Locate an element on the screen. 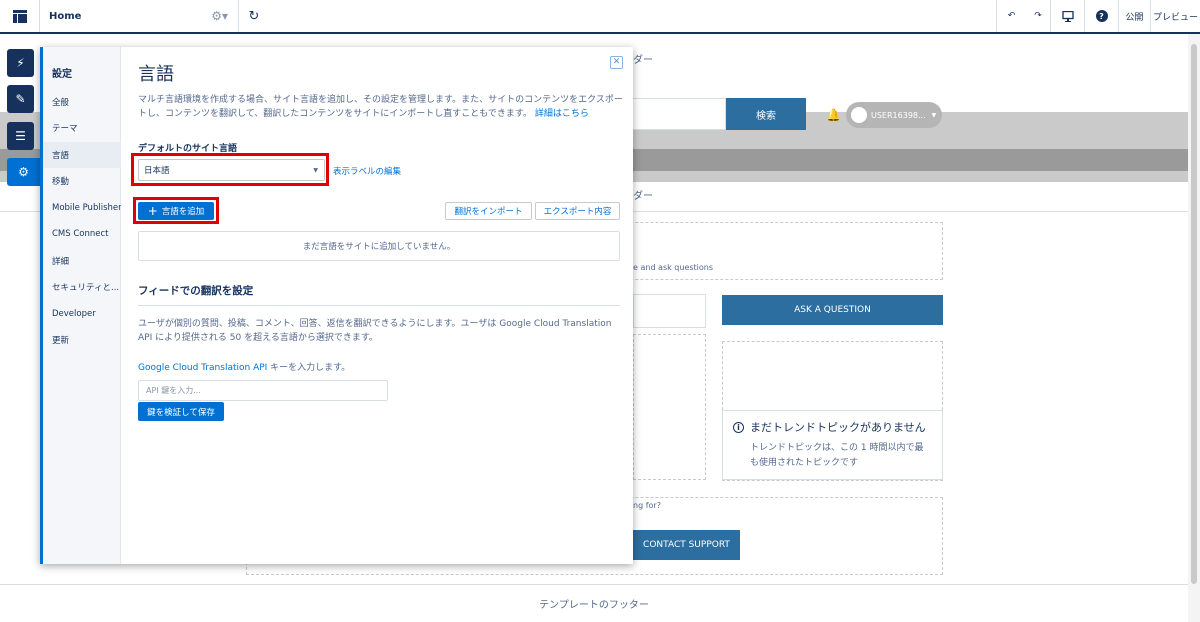 The image size is (1200, 622). nav-item-developer: Developer is located at coordinates (82, 314).